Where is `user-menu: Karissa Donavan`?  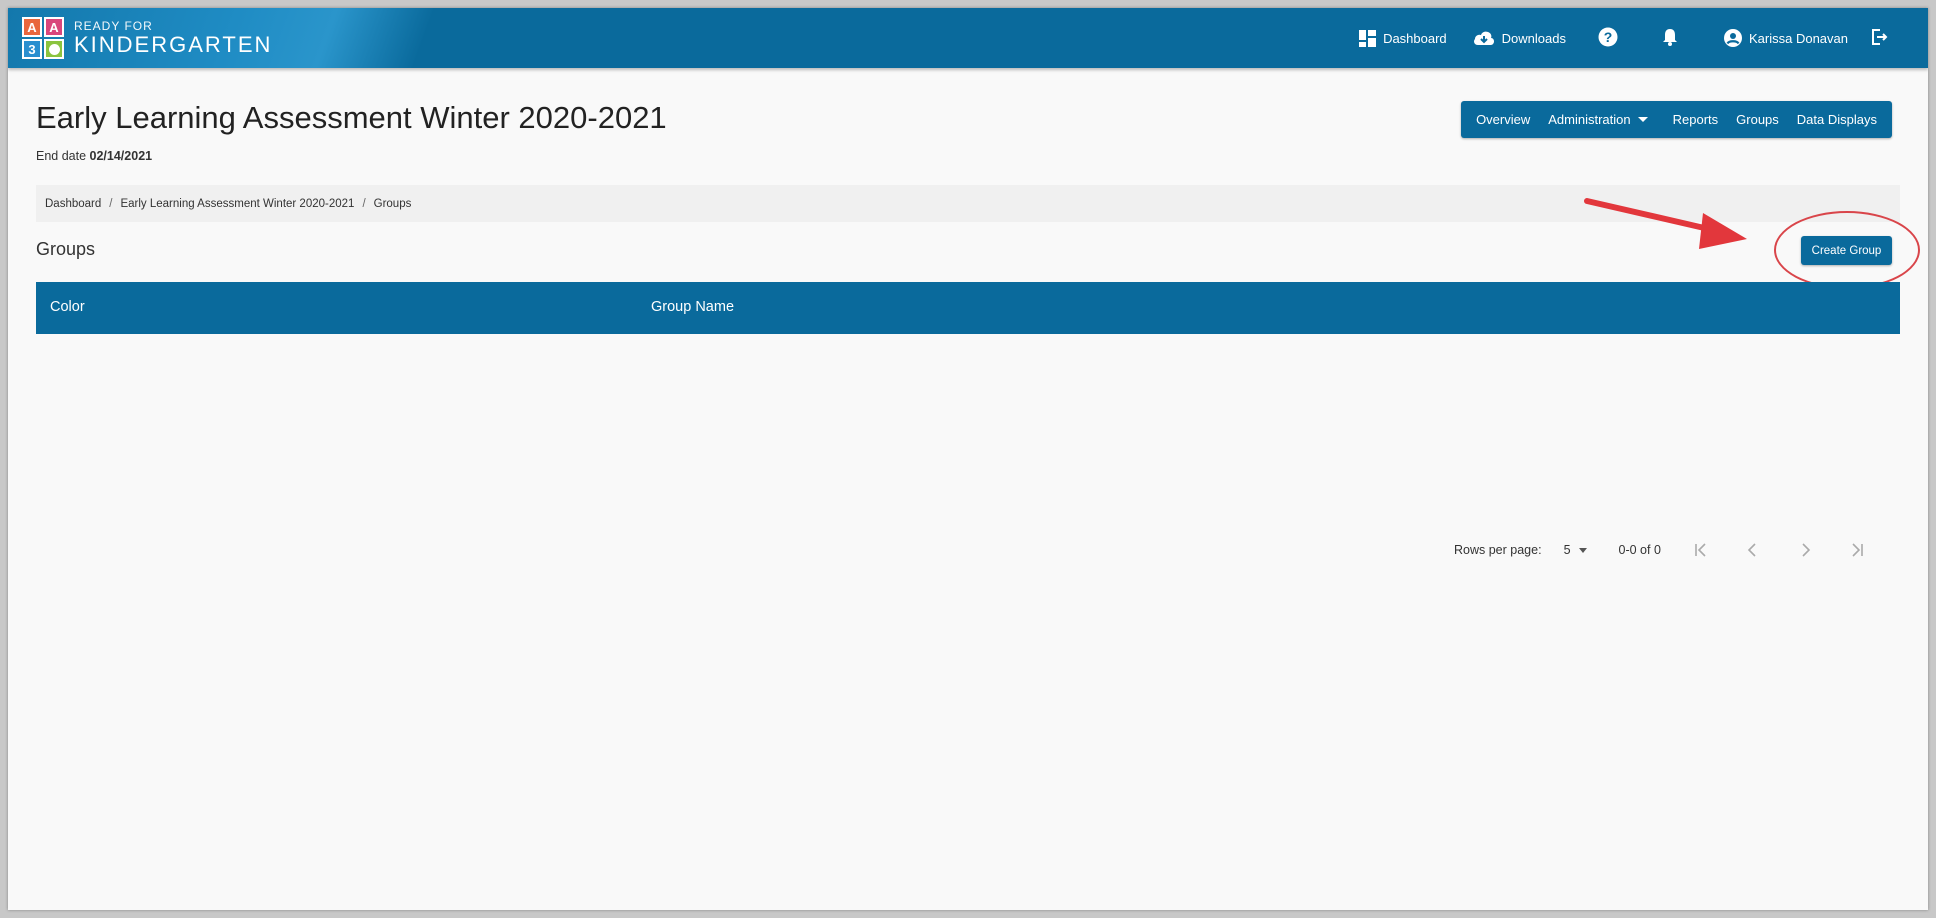
user-menu: Karissa Donavan is located at coordinates (1786, 38).